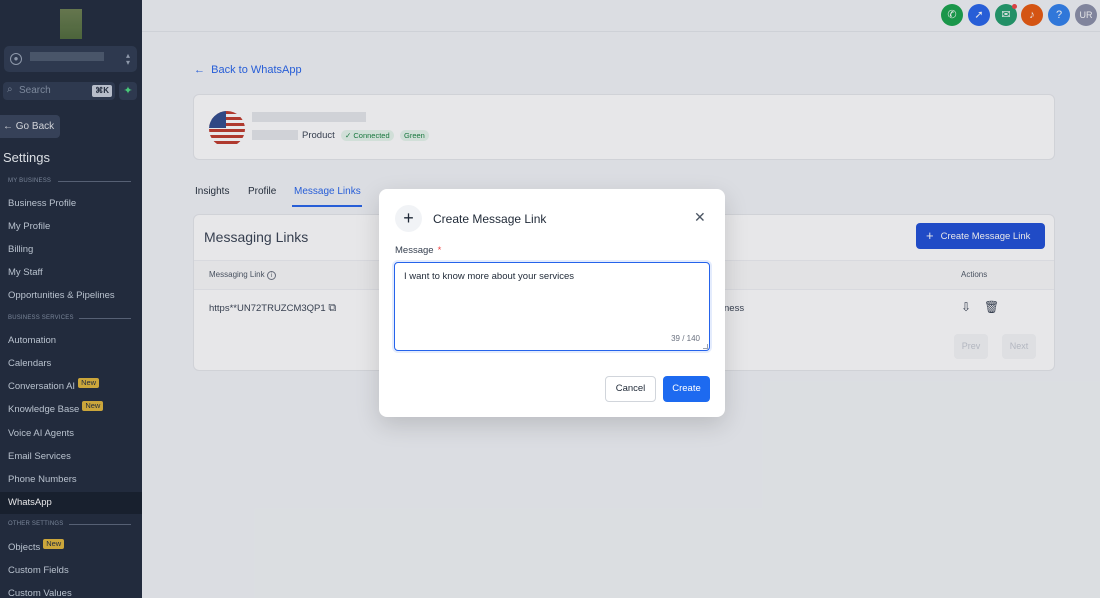 The image size is (1100, 598). Describe the element at coordinates (700, 217) in the screenshot. I see `close-icon: ✕` at that location.